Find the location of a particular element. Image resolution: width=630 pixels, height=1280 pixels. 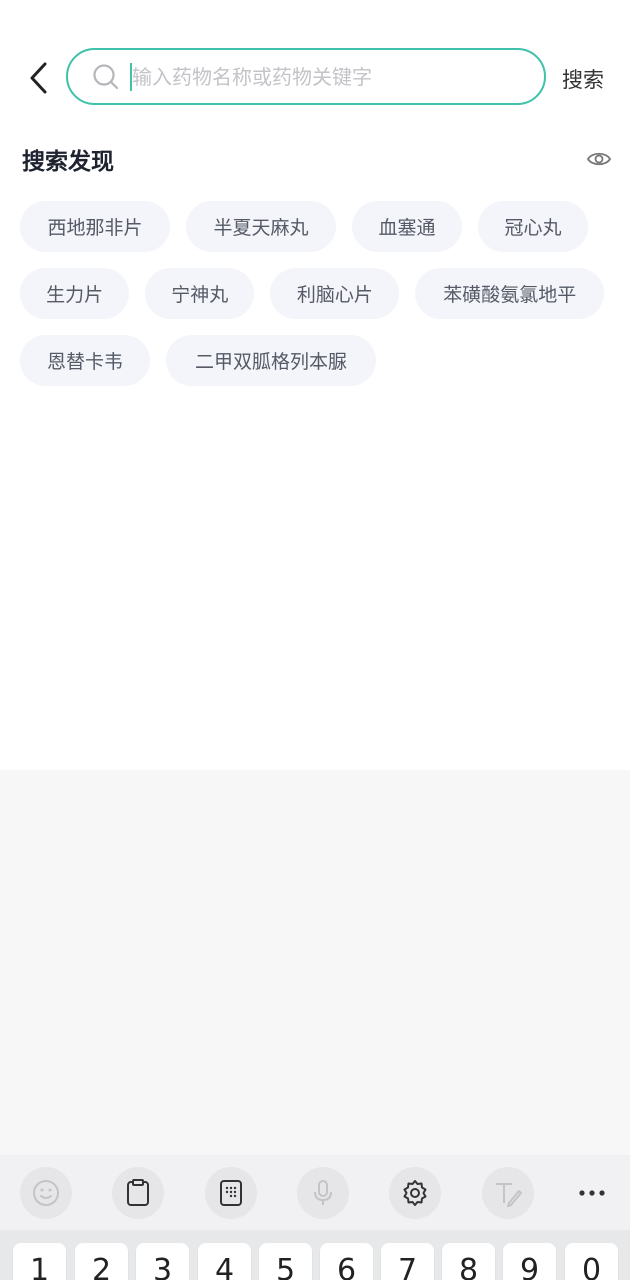

search-input is located at coordinates (322, 76).